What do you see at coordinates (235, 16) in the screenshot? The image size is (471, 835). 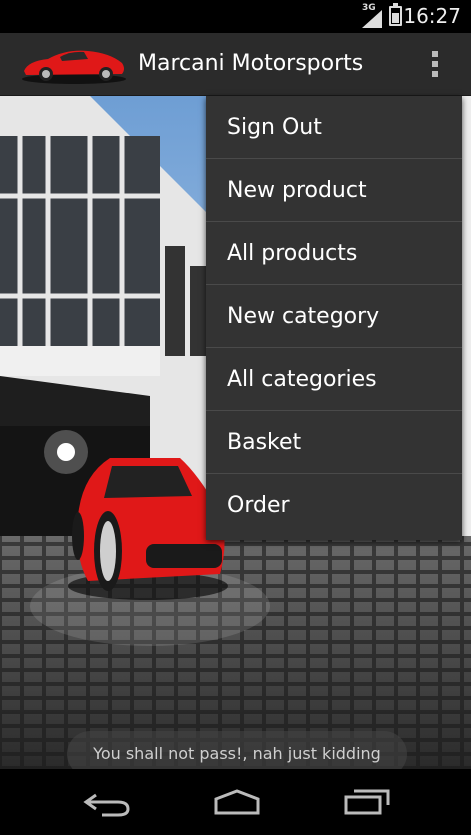 I see `status-bar: 3G 16:27` at bounding box center [235, 16].